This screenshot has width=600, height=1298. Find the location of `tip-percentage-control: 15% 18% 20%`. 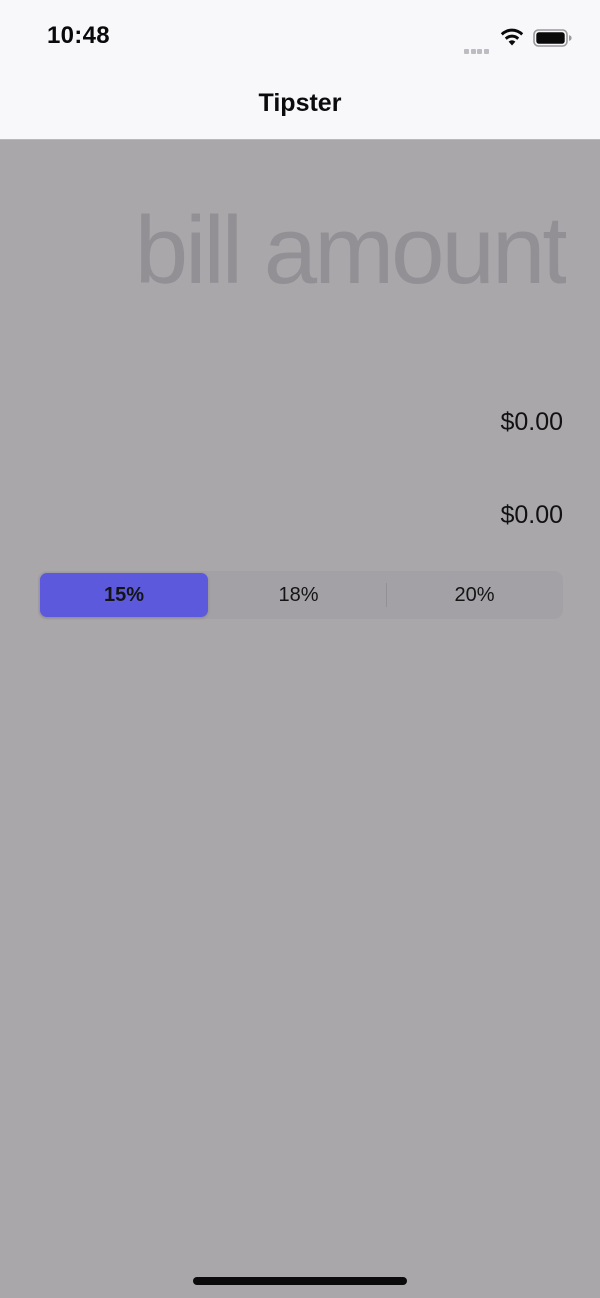

tip-percentage-control: 15% 18% 20% is located at coordinates (300, 595).